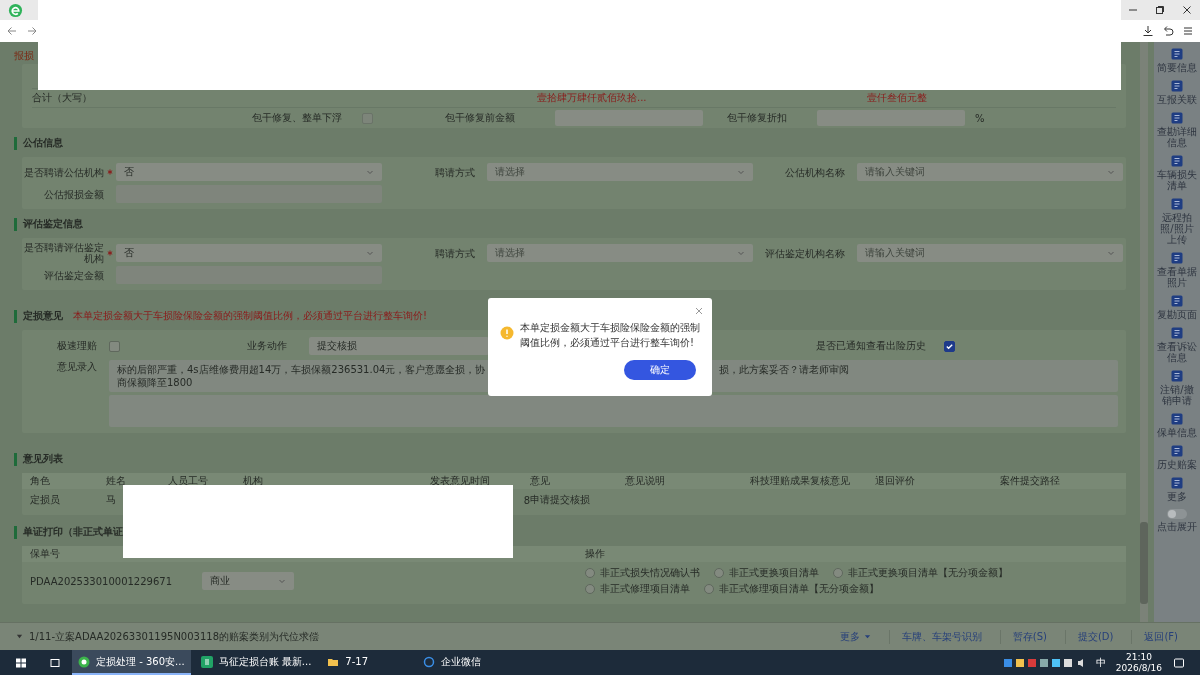 Image resolution: width=1200 pixels, height=675 pixels. What do you see at coordinates (63, 172) in the screenshot?
I see `field-label: 是否聘请公估机构` at bounding box center [63, 172].